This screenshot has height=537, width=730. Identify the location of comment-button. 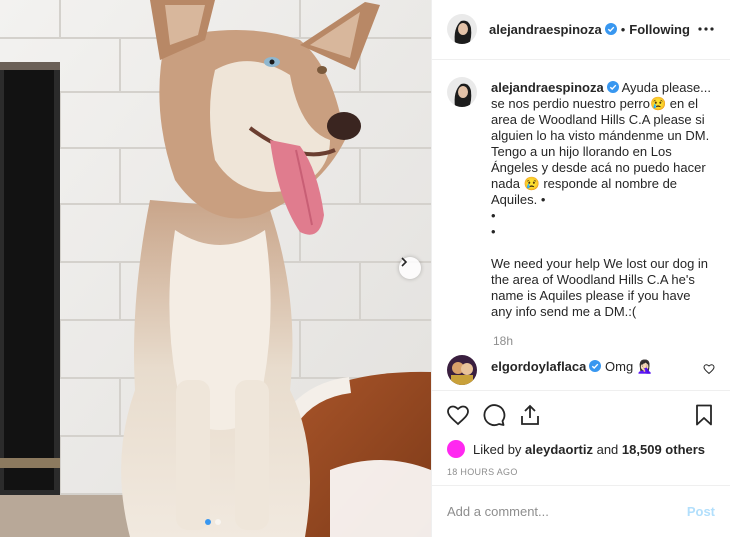
(494, 415).